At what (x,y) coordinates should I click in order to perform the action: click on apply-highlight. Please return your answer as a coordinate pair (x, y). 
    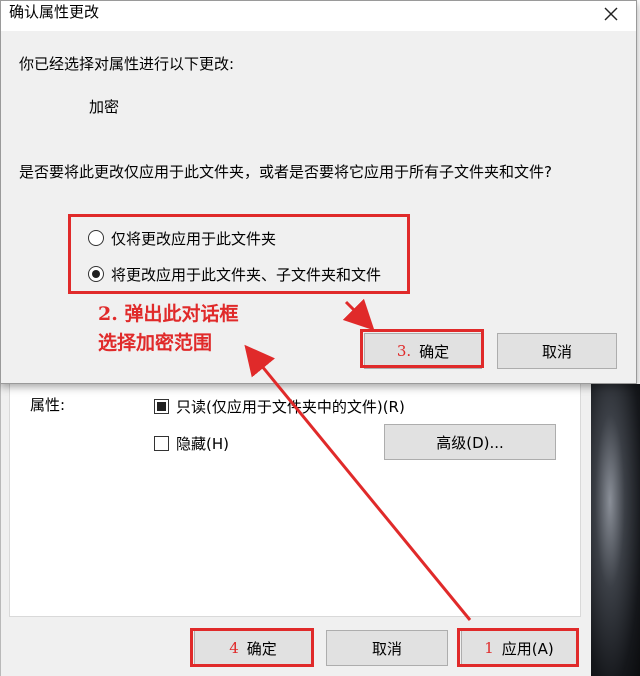
    Looking at the image, I should click on (518, 647).